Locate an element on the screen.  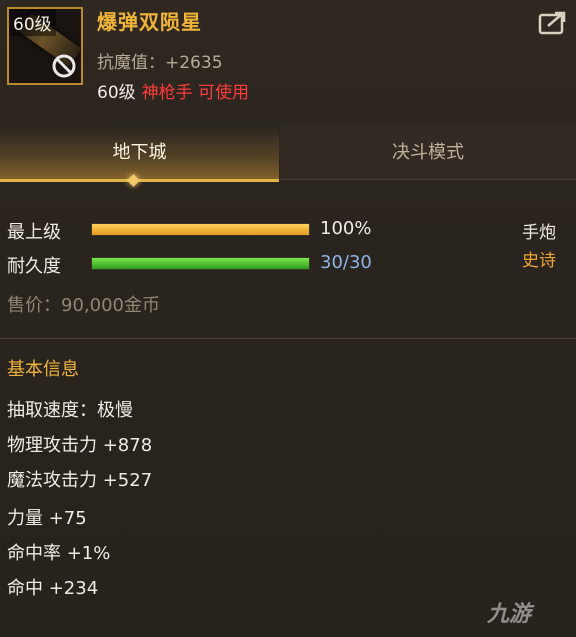
item-icon-slot: 60级 is located at coordinates (45, 46).